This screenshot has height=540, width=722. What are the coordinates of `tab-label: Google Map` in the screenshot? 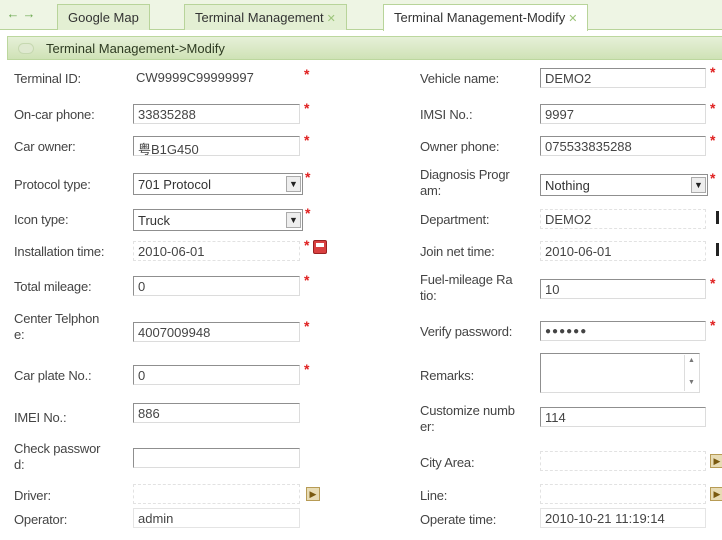 It's located at (103, 17).